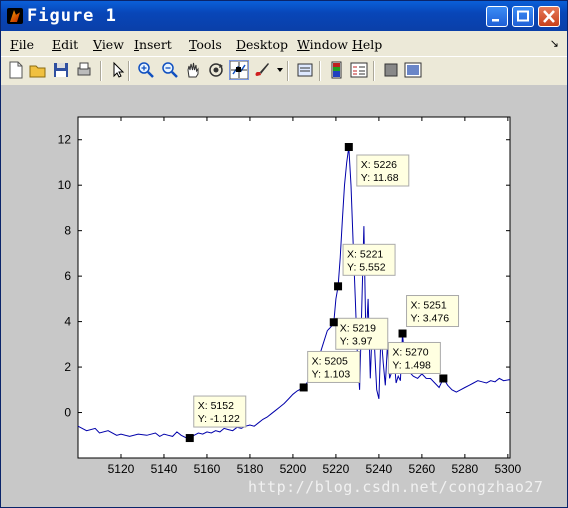 This screenshot has width=568, height=508. Describe the element at coordinates (84, 70) in the screenshot. I see `print-icon` at that location.